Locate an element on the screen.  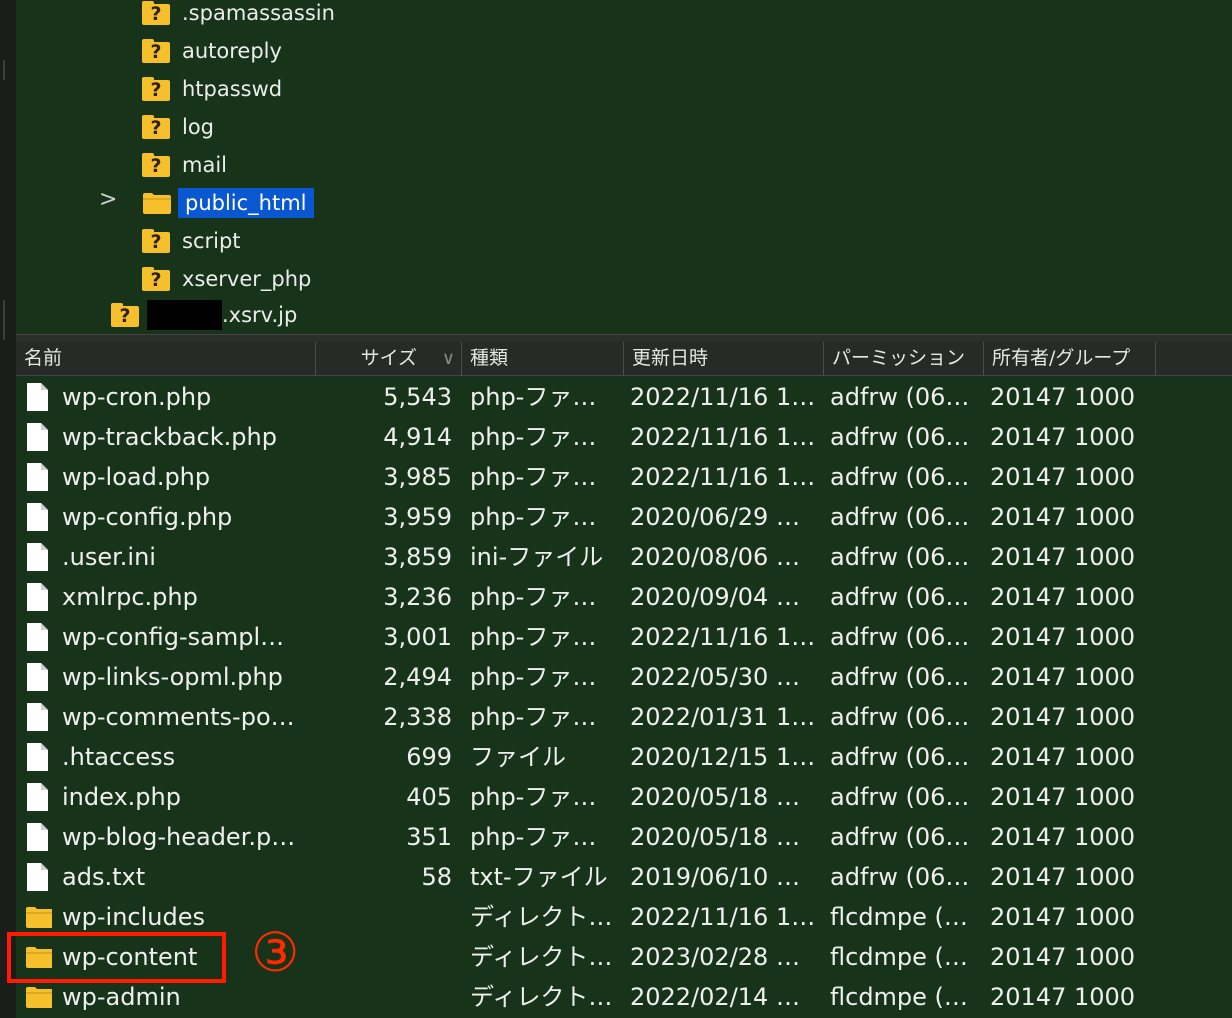
tree-item-spamassassin: ? .spamassassin is located at coordinates (238, 16).